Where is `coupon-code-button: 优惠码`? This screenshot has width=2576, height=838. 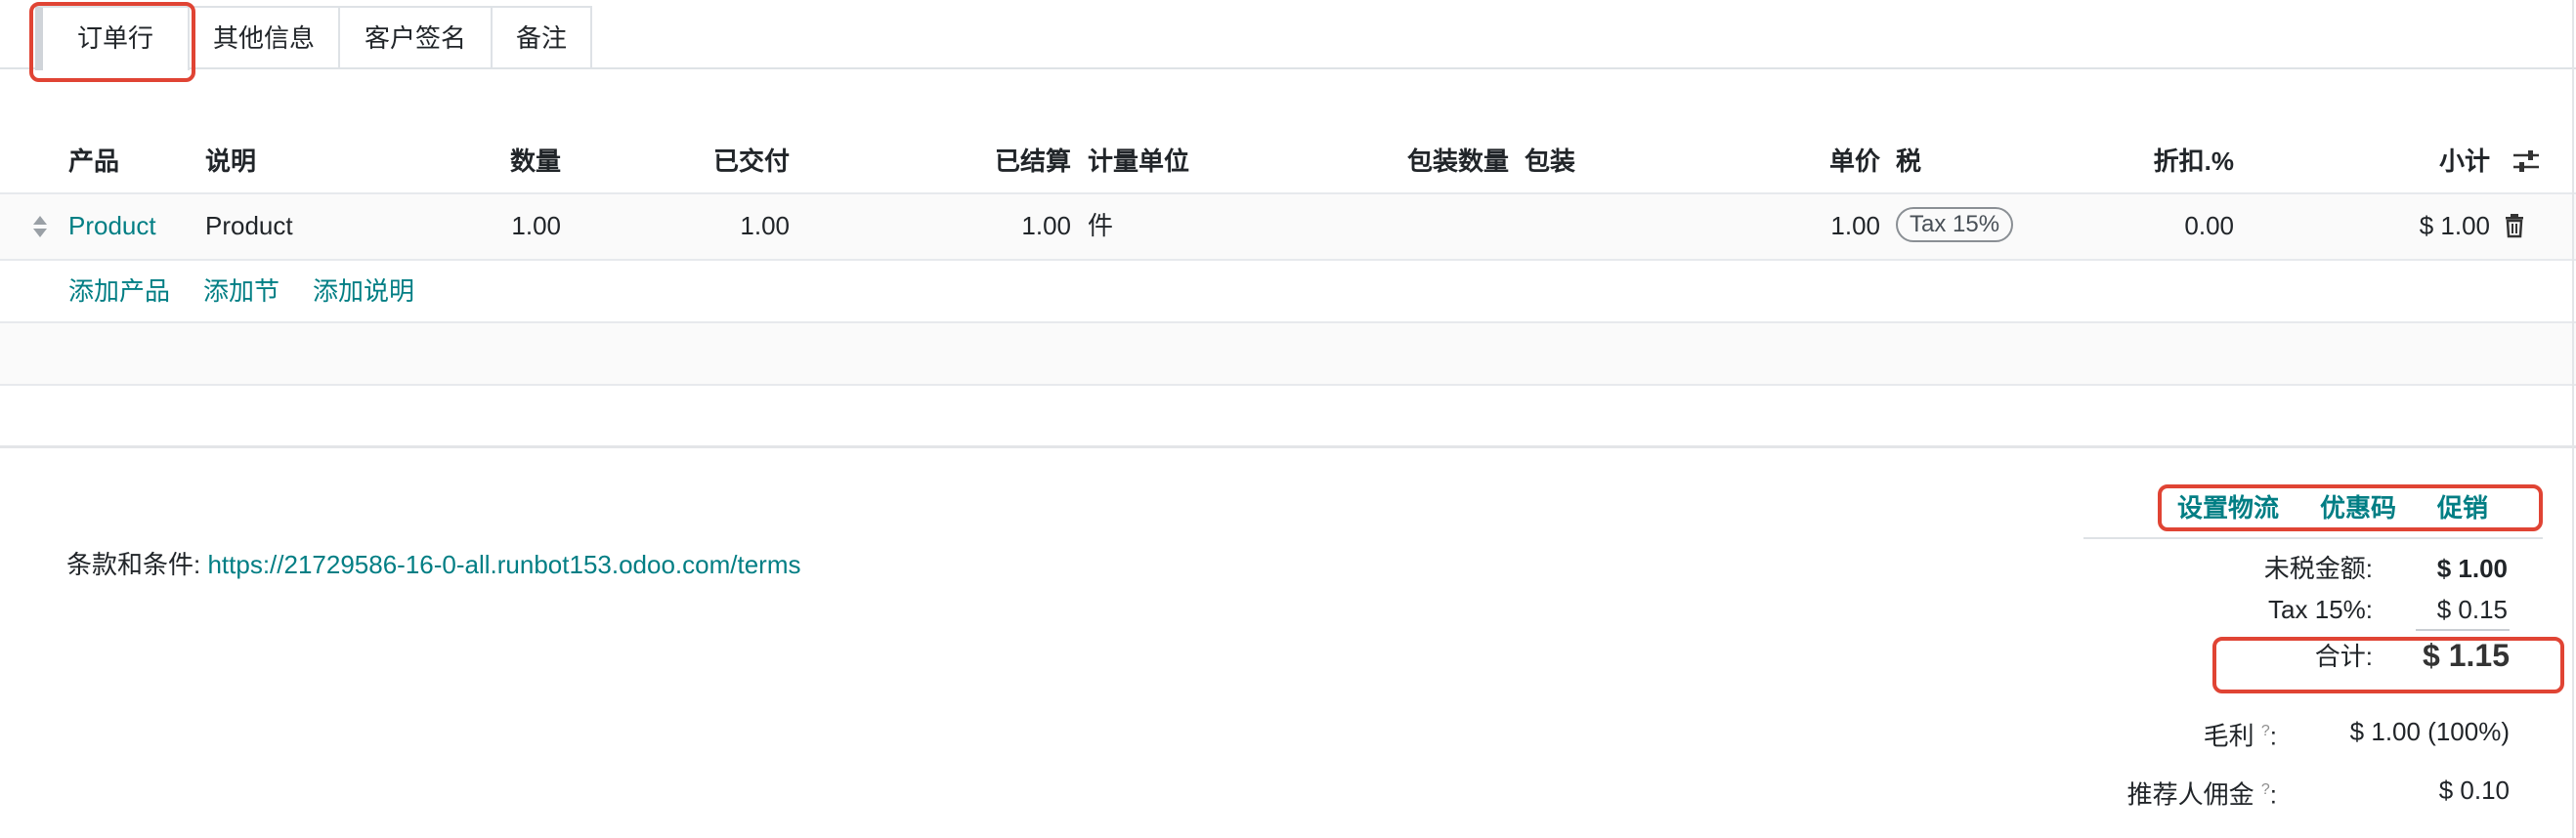 coupon-code-button: 优惠码 is located at coordinates (2358, 508).